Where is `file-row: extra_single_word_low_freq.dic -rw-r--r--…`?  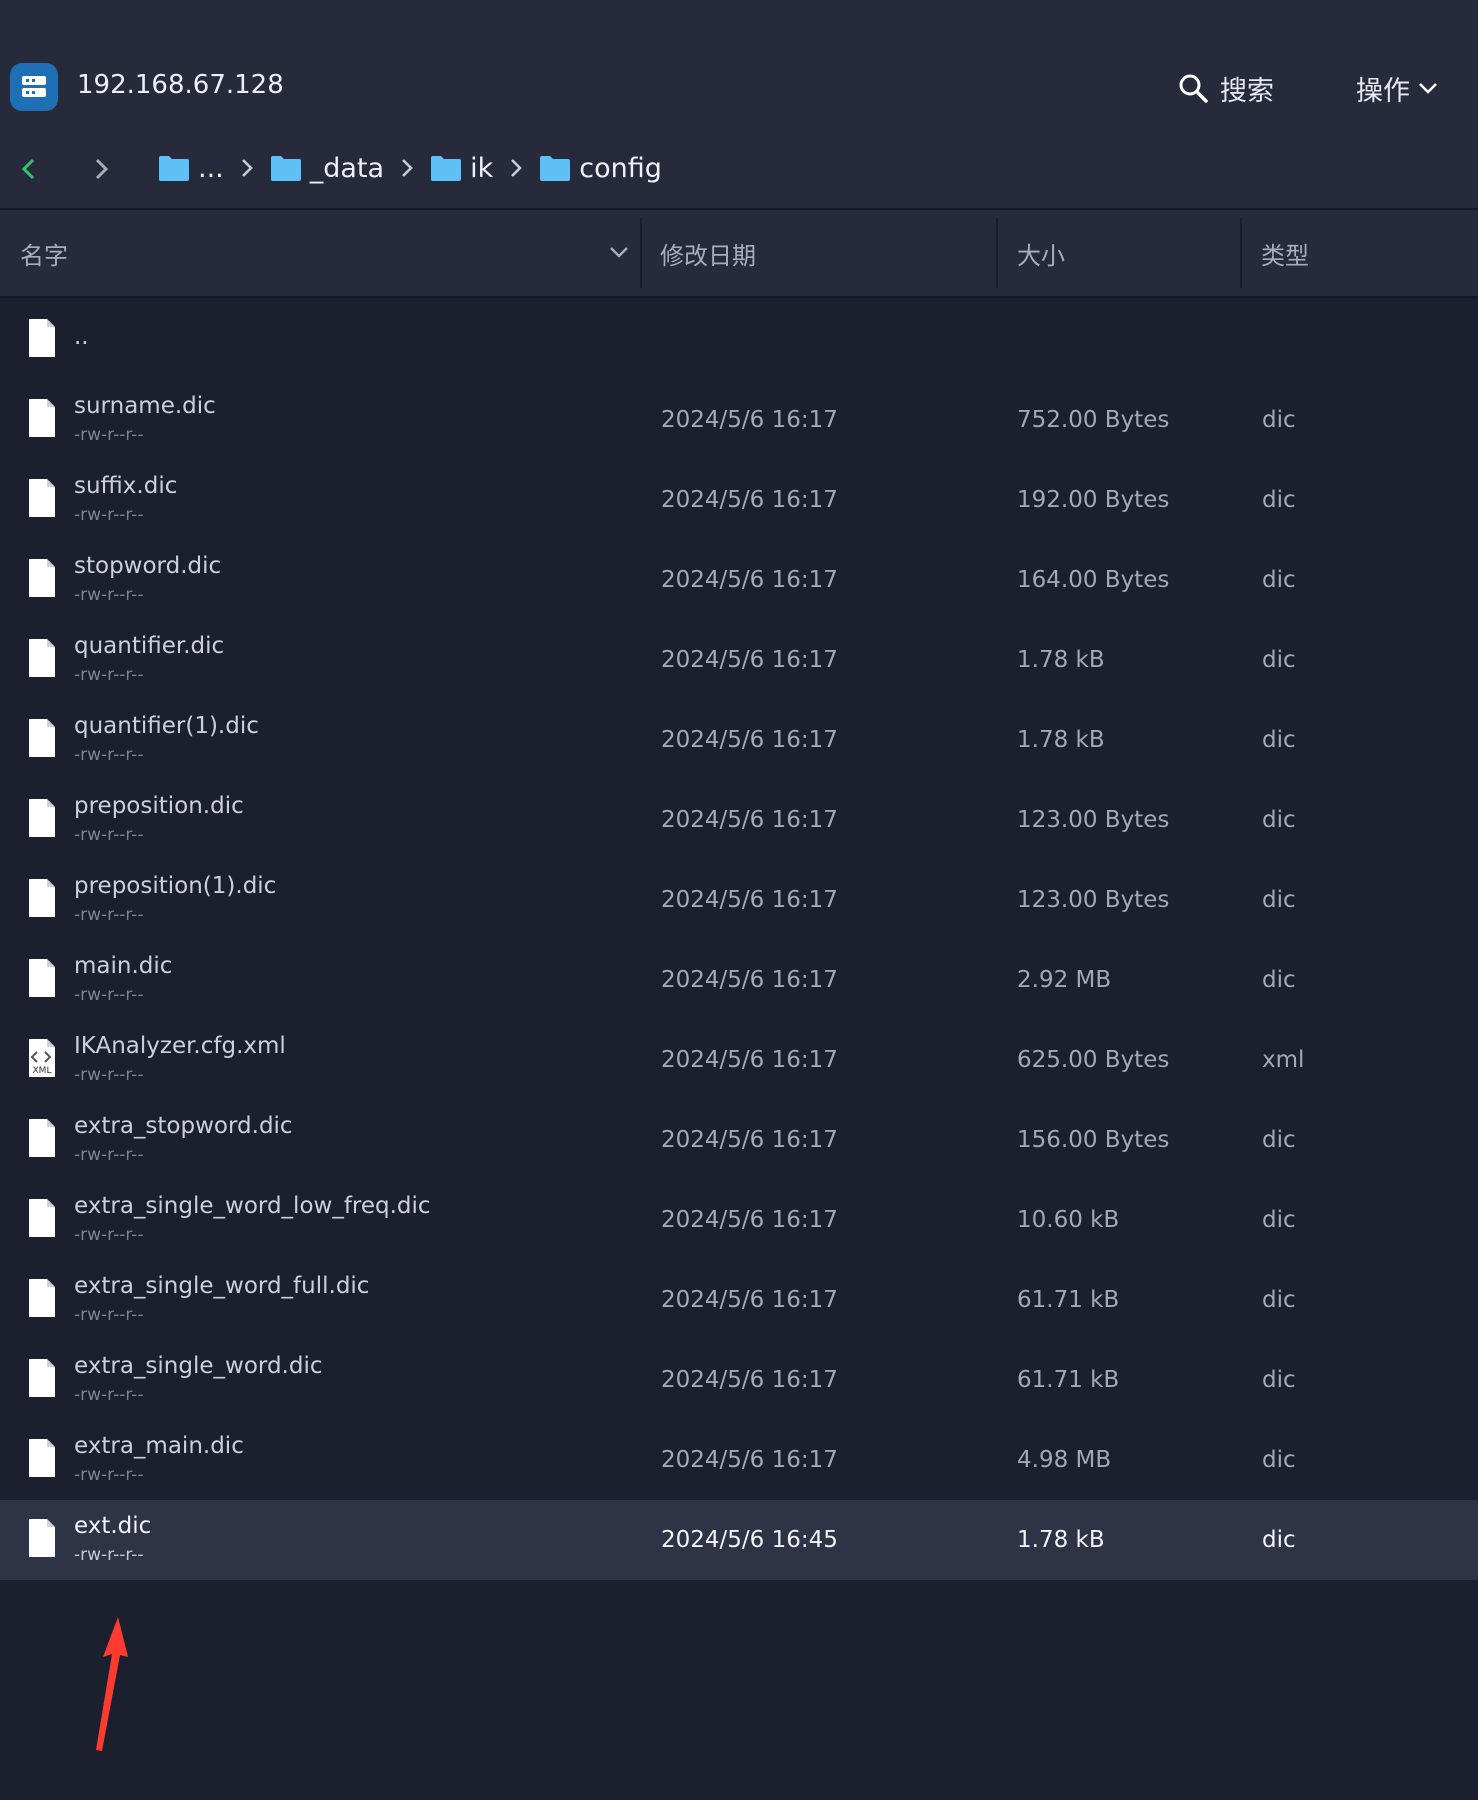 file-row: extra_single_word_low_freq.dic -rw-r--r--… is located at coordinates (739, 1220).